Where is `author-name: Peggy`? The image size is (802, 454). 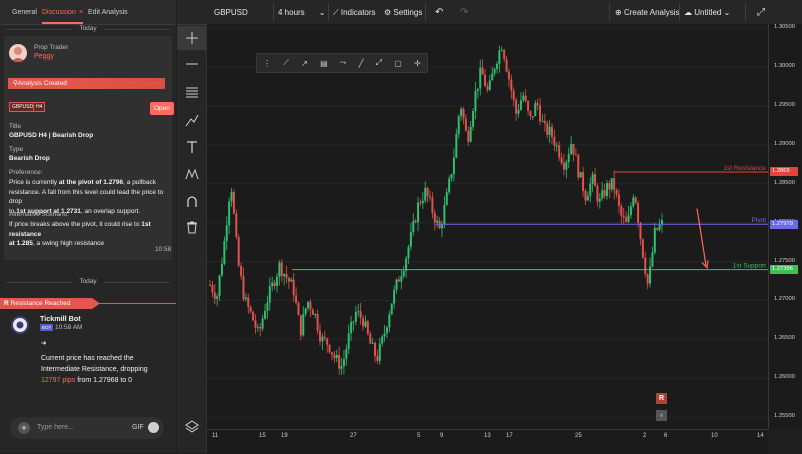 author-name: Peggy is located at coordinates (44, 57).